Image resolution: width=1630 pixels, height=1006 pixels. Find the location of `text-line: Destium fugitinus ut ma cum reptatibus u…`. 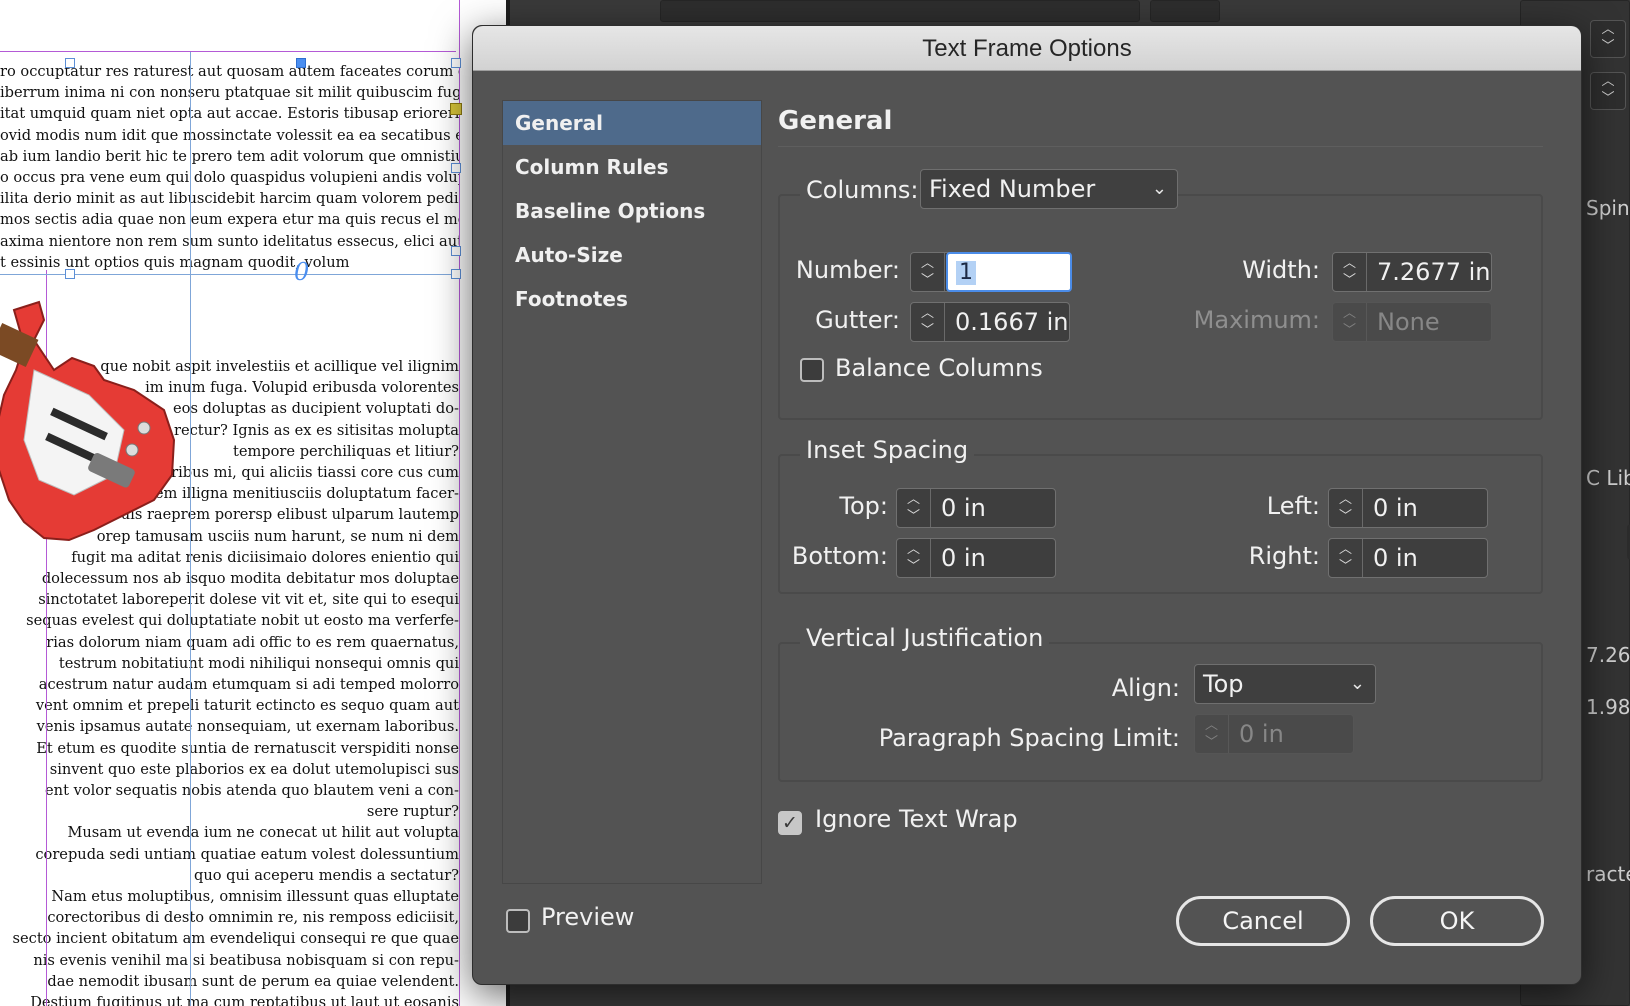

text-line: Destium fugitinus ut ma cum reptatibus u… is located at coordinates (244, 1000).